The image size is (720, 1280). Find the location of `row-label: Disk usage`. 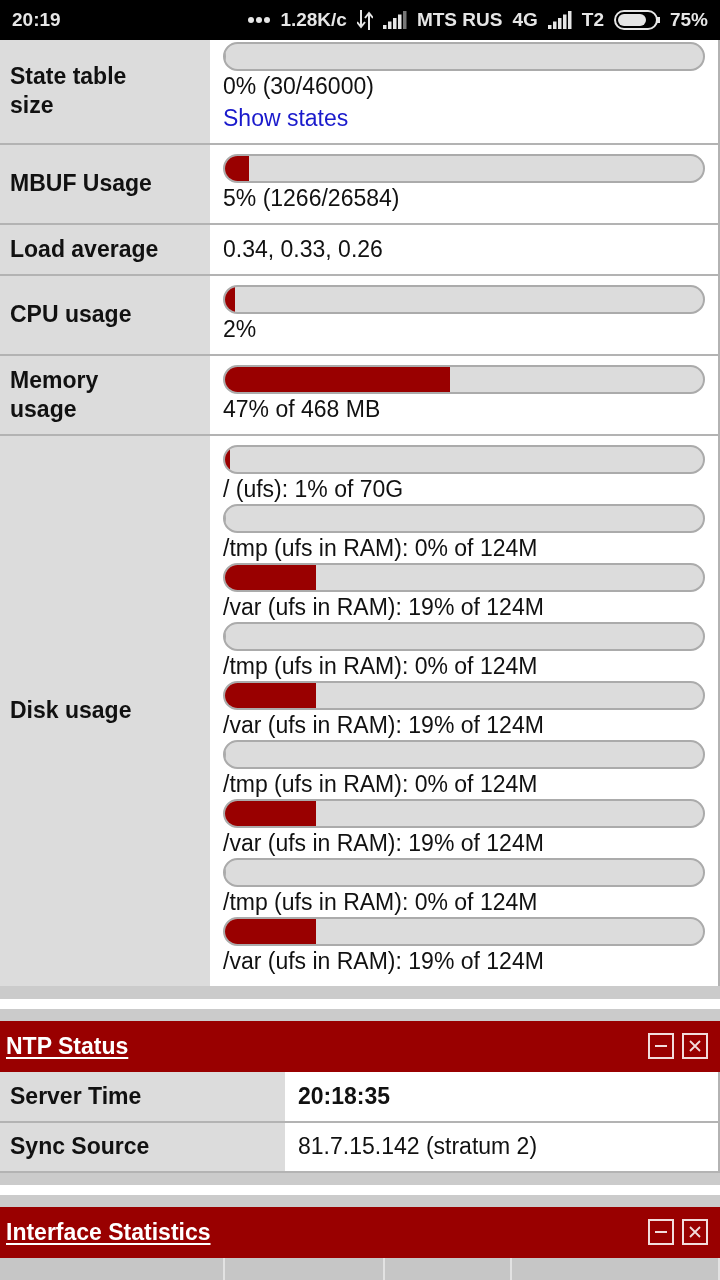

row-label: Disk usage is located at coordinates (105, 710).